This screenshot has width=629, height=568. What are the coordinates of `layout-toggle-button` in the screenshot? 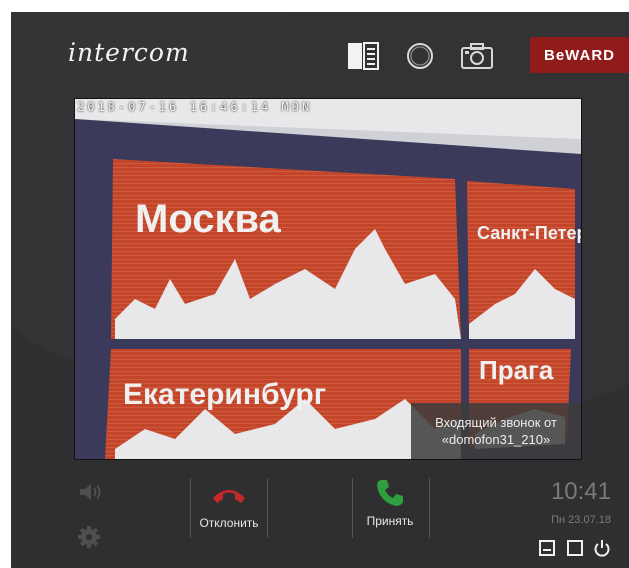 It's located at (363, 56).